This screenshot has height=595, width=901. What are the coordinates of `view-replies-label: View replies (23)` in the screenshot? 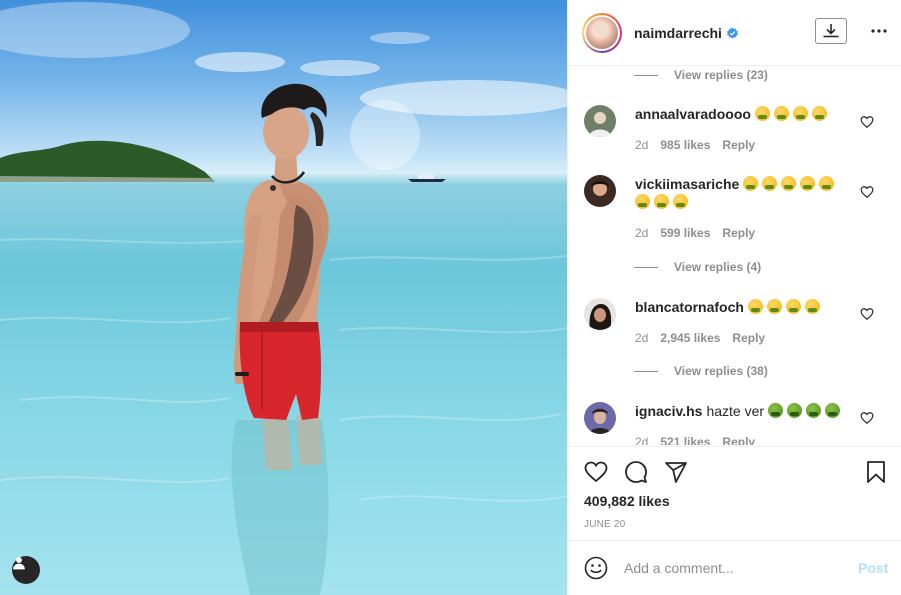 It's located at (721, 75).